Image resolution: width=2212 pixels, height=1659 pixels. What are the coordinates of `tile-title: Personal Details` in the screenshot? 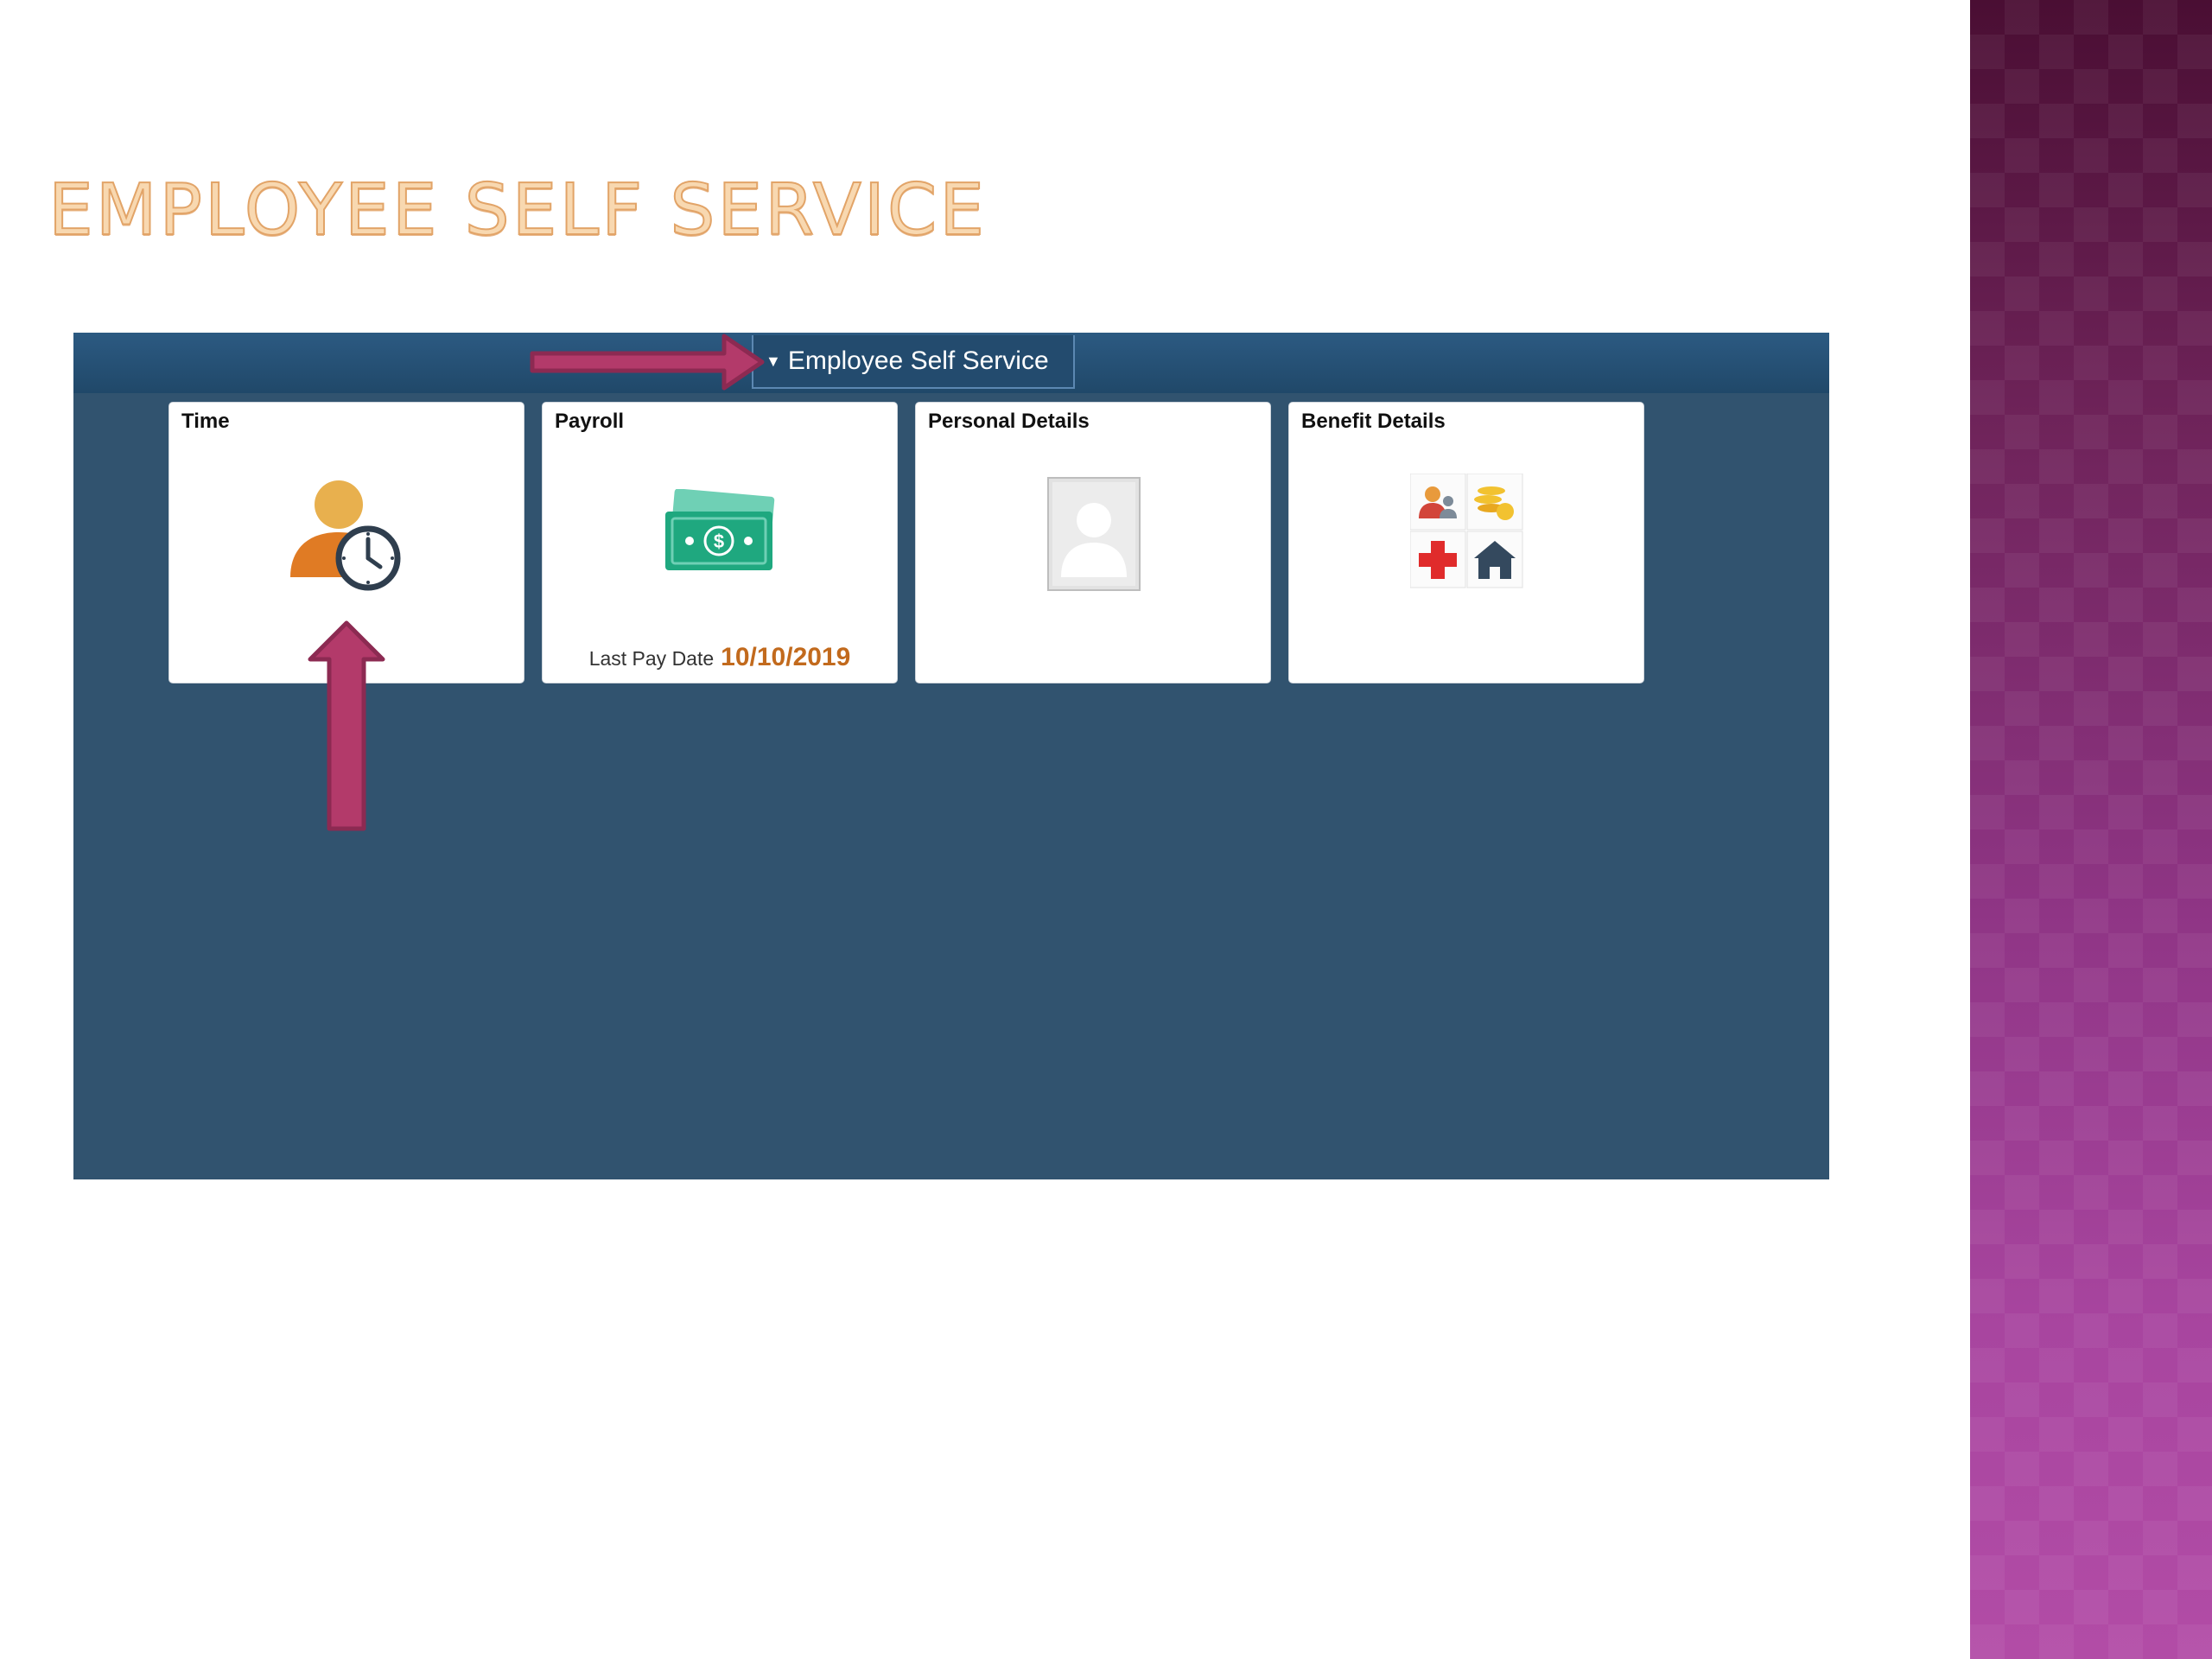 It's located at (1009, 421).